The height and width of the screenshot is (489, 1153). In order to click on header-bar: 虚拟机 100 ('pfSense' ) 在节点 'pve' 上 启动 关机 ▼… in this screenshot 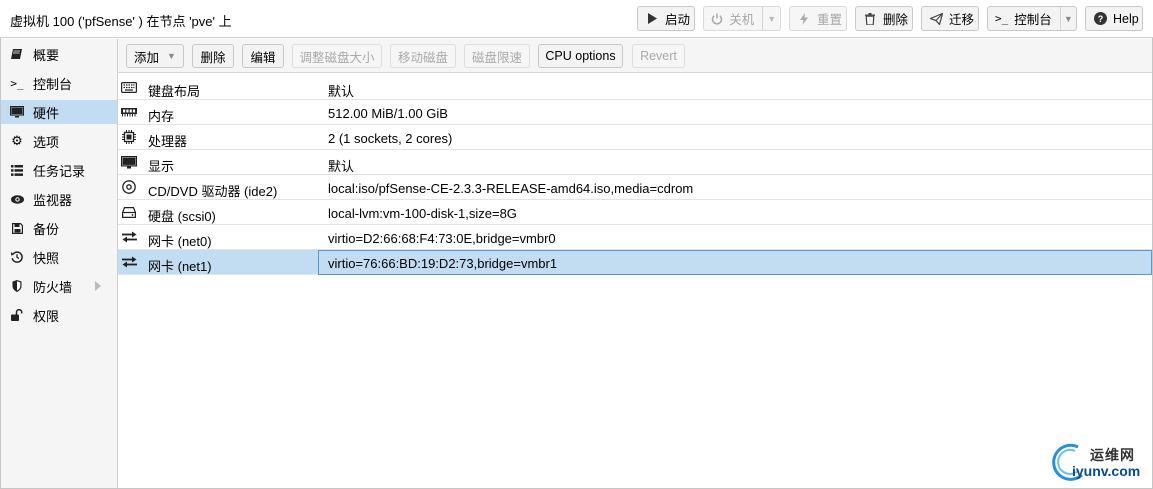, I will do `click(576, 19)`.